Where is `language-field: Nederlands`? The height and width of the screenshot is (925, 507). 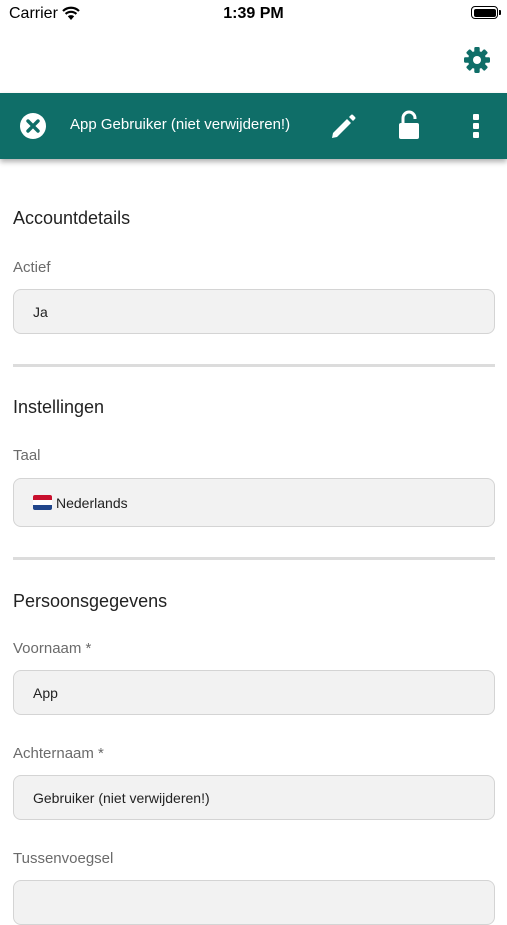 language-field: Nederlands is located at coordinates (254, 502).